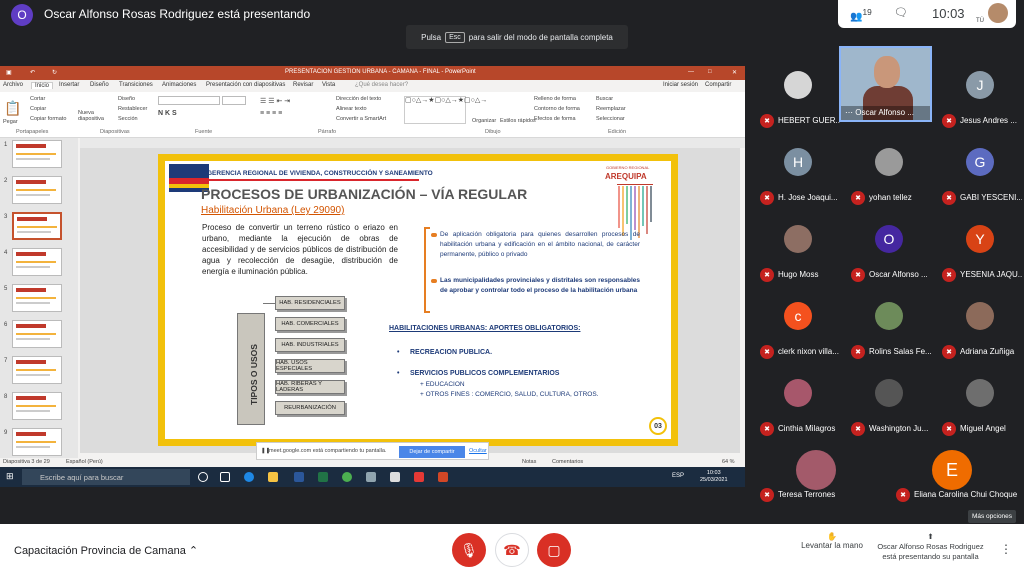 This screenshot has height=576, width=1024. What do you see at coordinates (797, 403) in the screenshot?
I see `participant-tile: ✖ Cinthia Milagros` at bounding box center [797, 403].